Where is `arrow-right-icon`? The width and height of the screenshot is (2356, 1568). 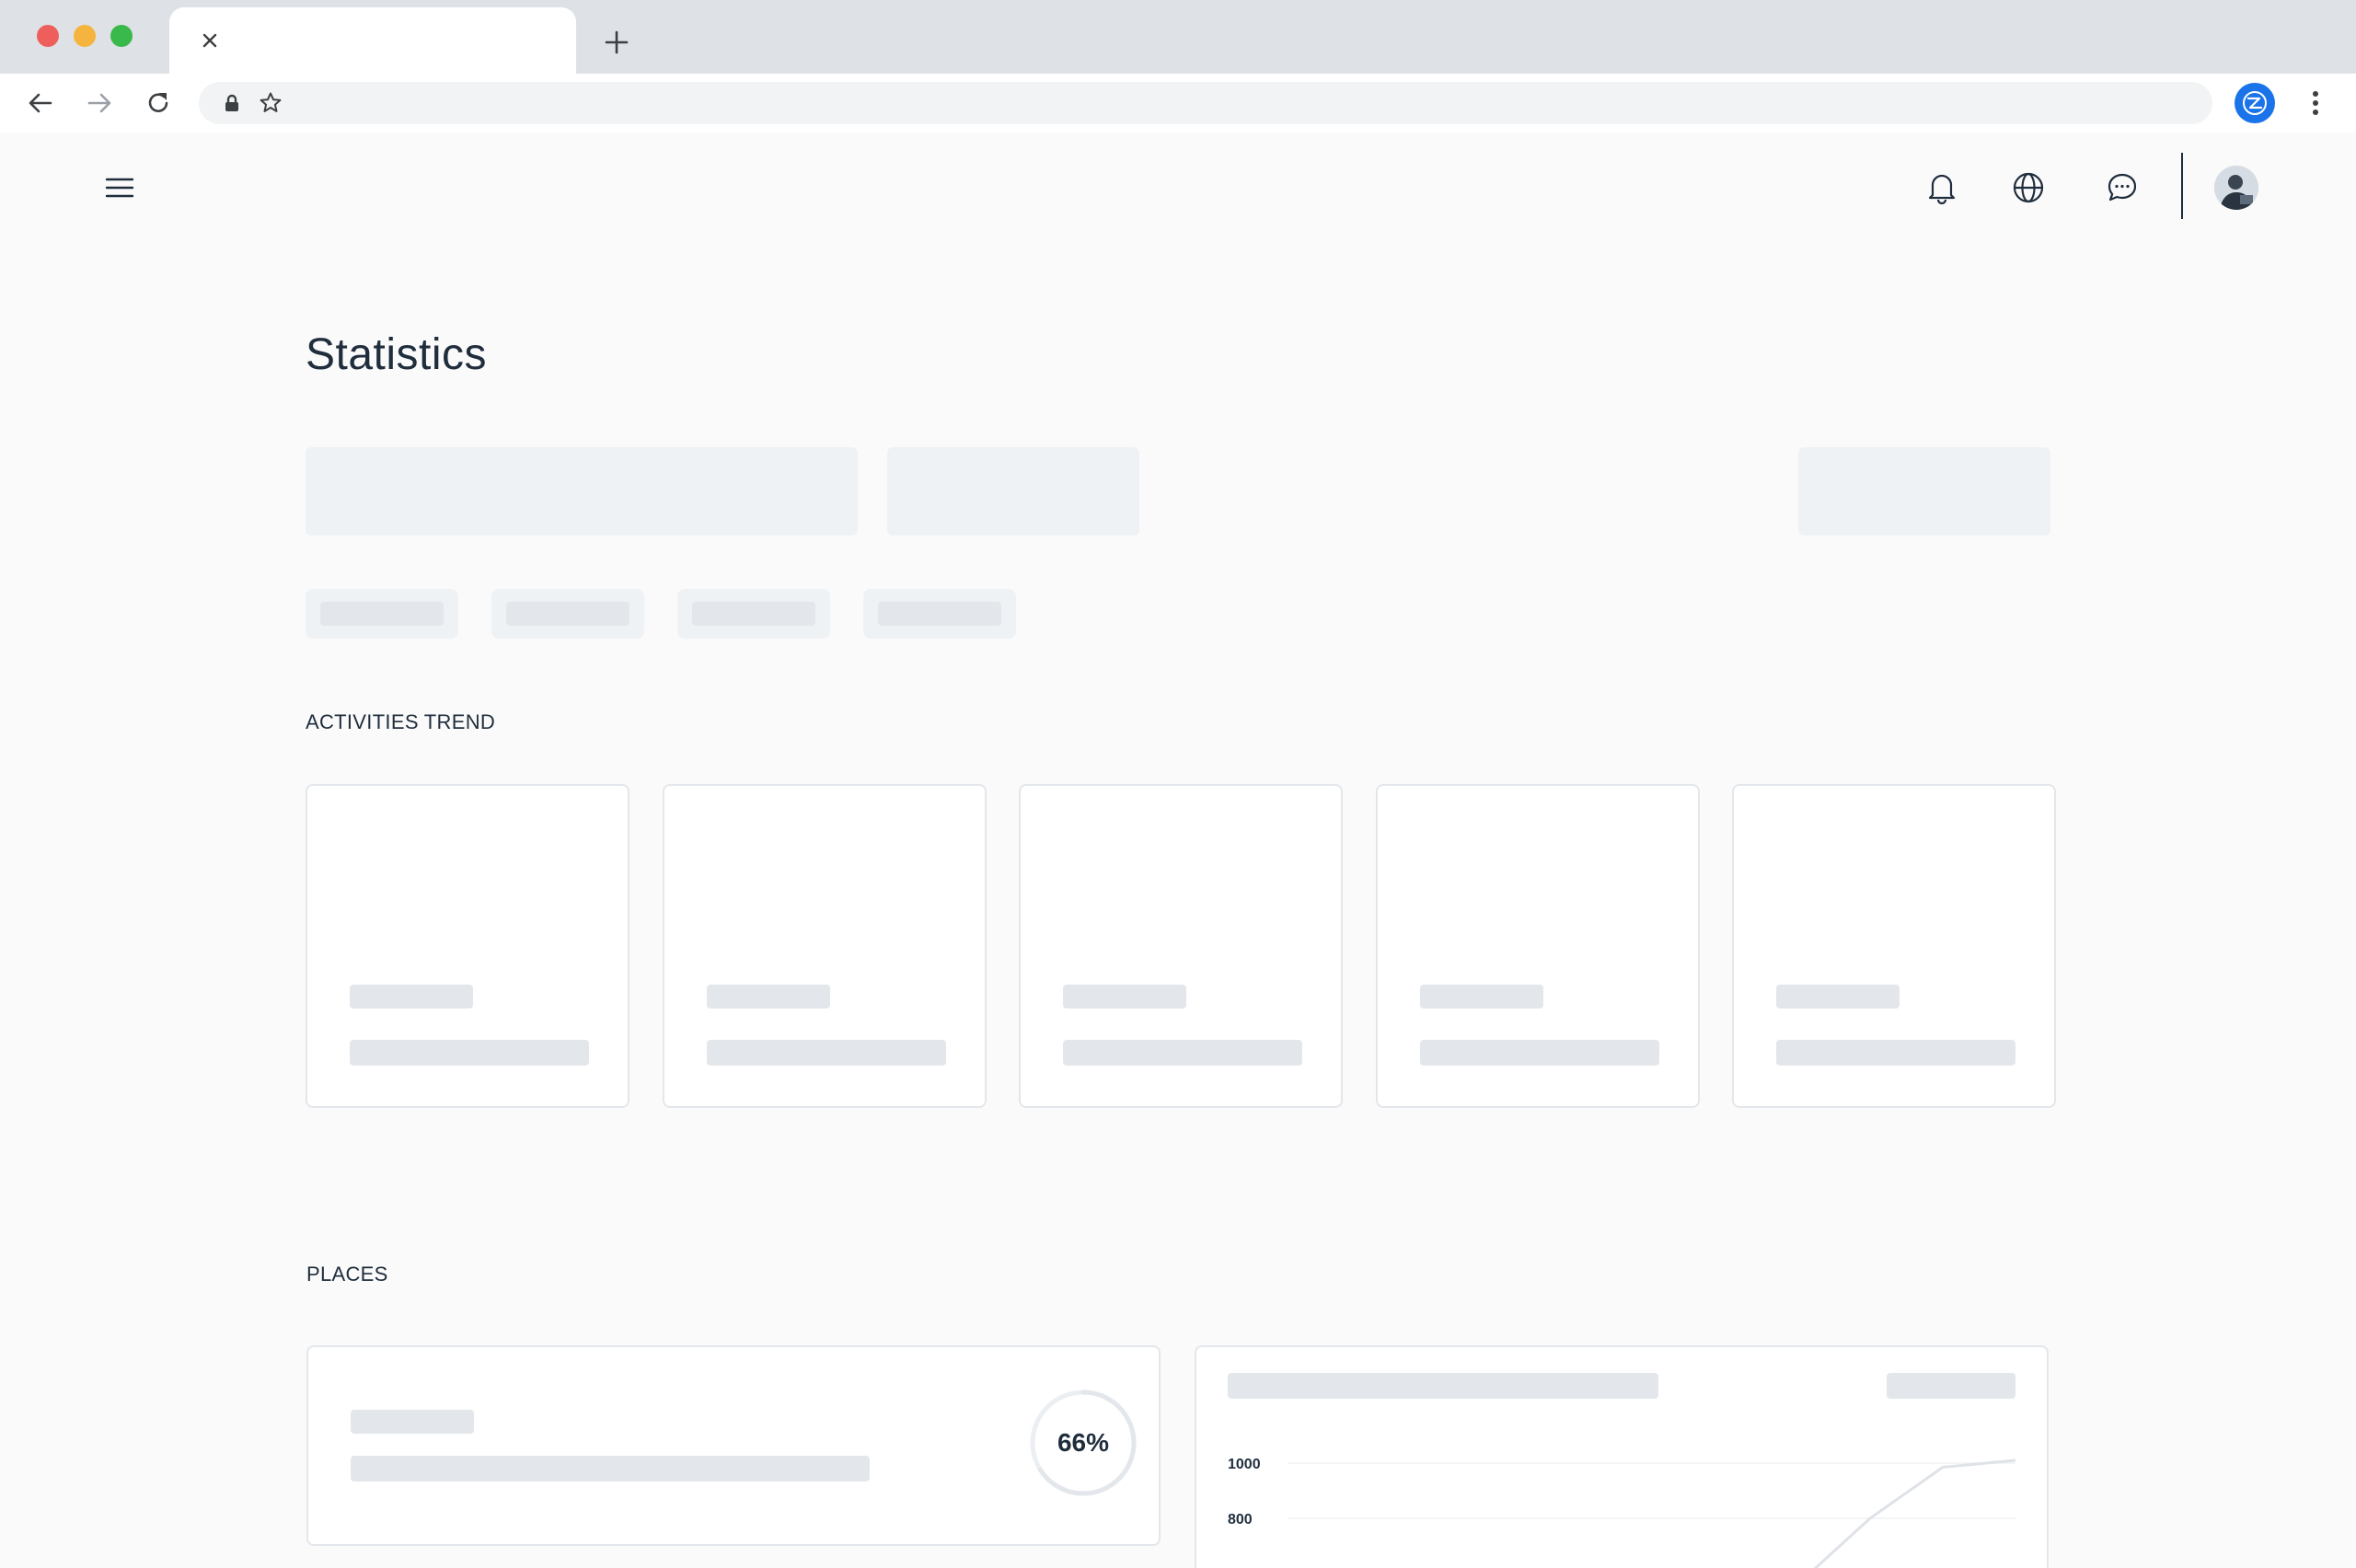 arrow-right-icon is located at coordinates (99, 103).